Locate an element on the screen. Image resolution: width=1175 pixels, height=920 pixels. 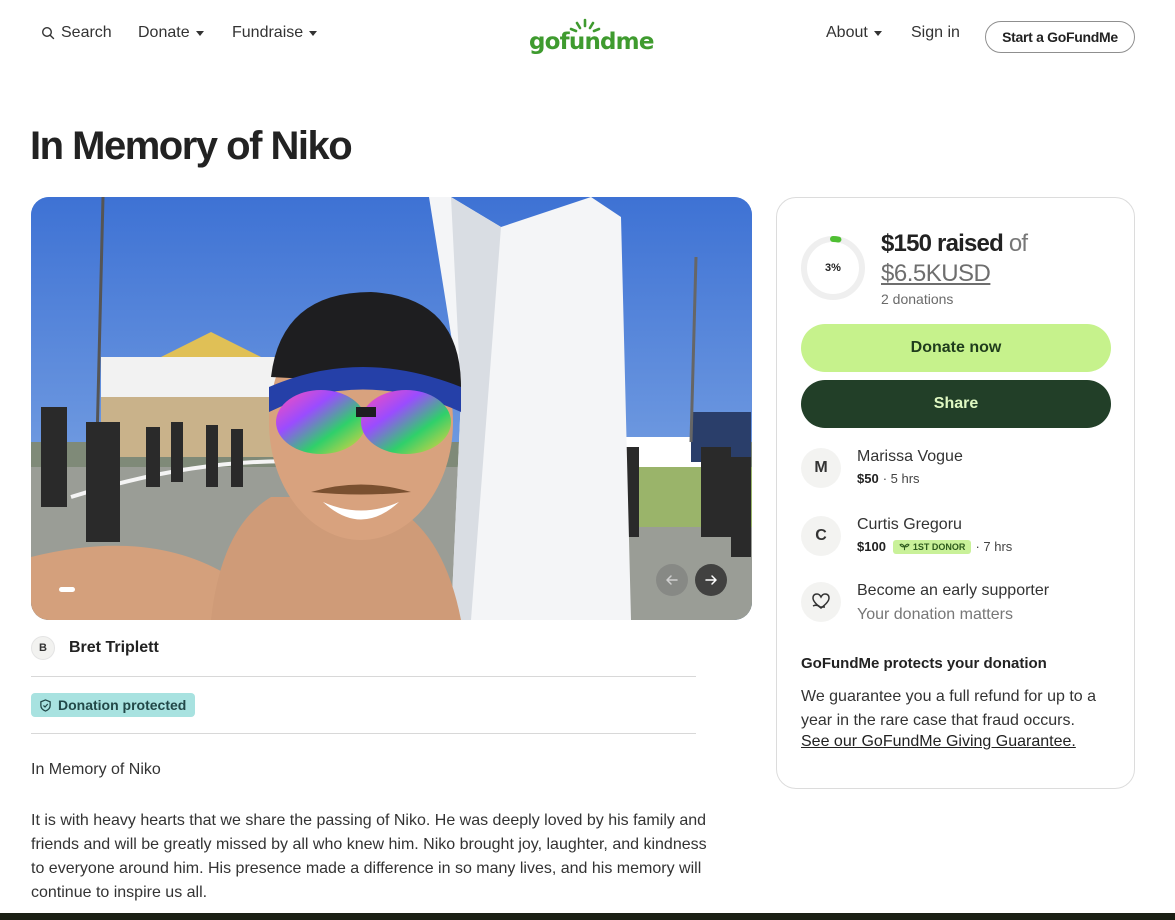
first-donor-label: 1ST DONOR is located at coordinates (939, 546).